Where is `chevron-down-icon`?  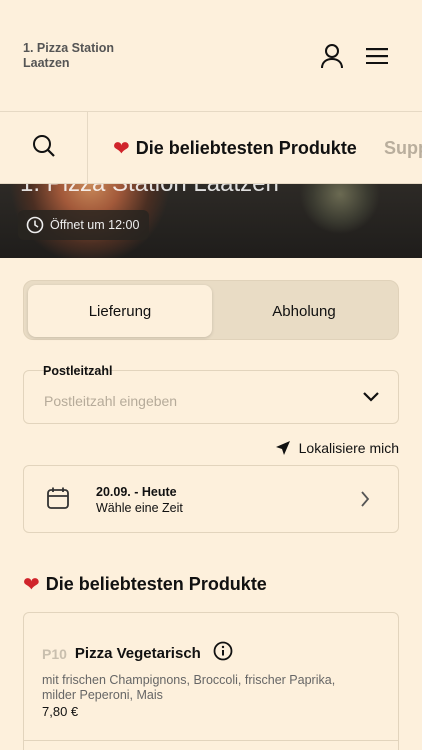
chevron-down-icon is located at coordinates (371, 399).